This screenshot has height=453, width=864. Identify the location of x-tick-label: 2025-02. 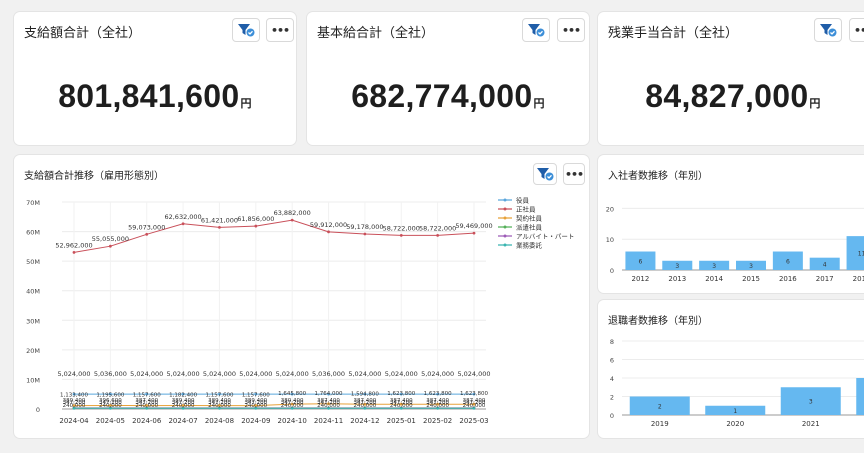
(437, 421).